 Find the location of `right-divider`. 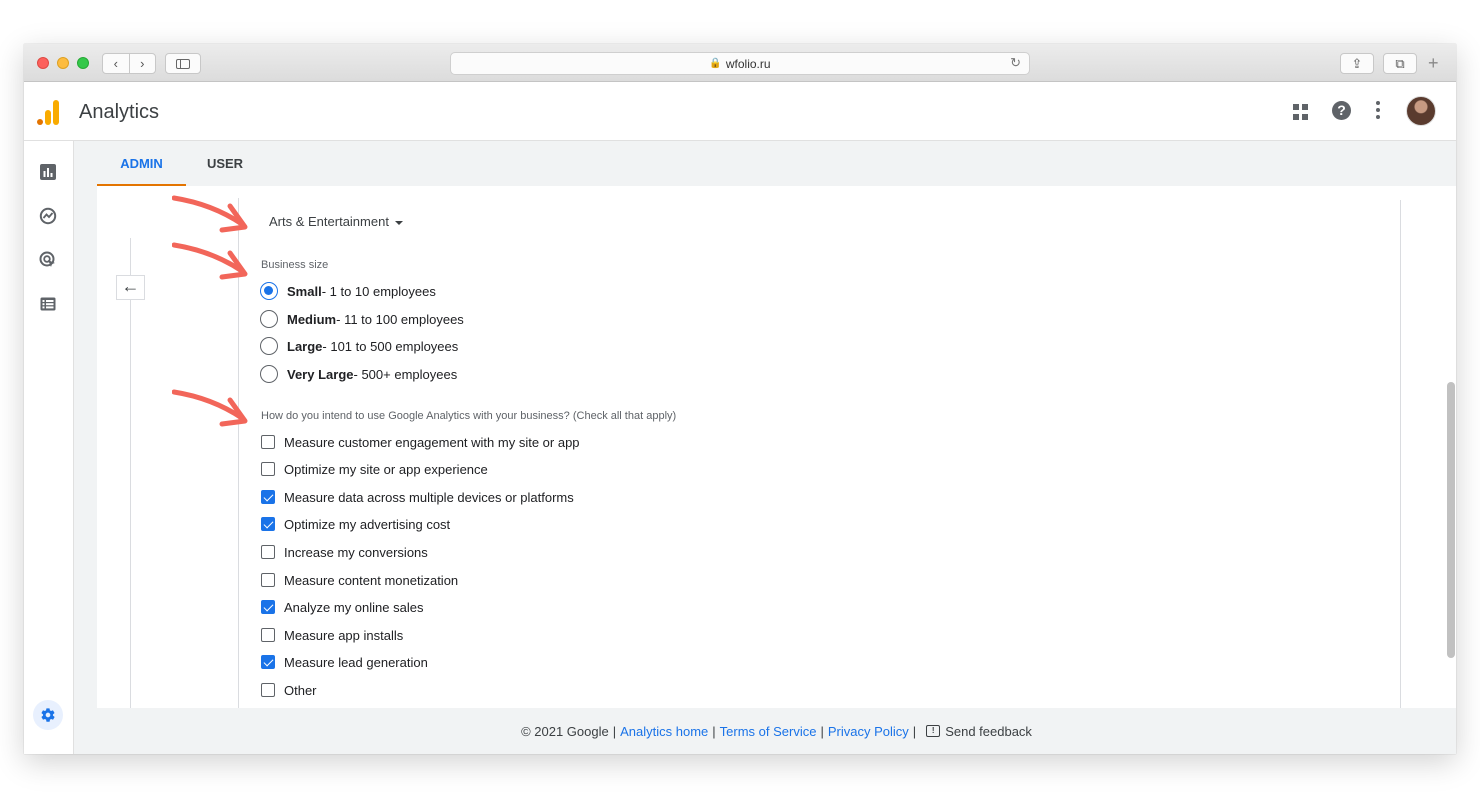

right-divider is located at coordinates (1400, 454).